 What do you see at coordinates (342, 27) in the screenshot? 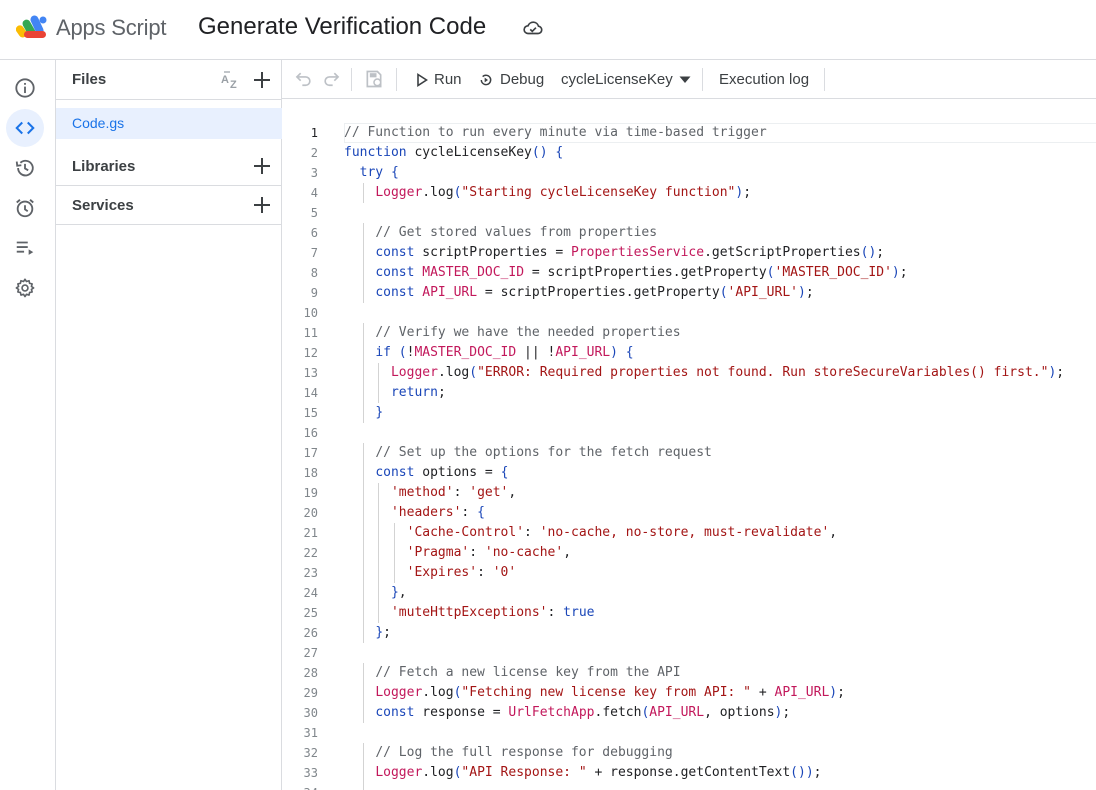
I see `project-title: Generate Verification Code` at bounding box center [342, 27].